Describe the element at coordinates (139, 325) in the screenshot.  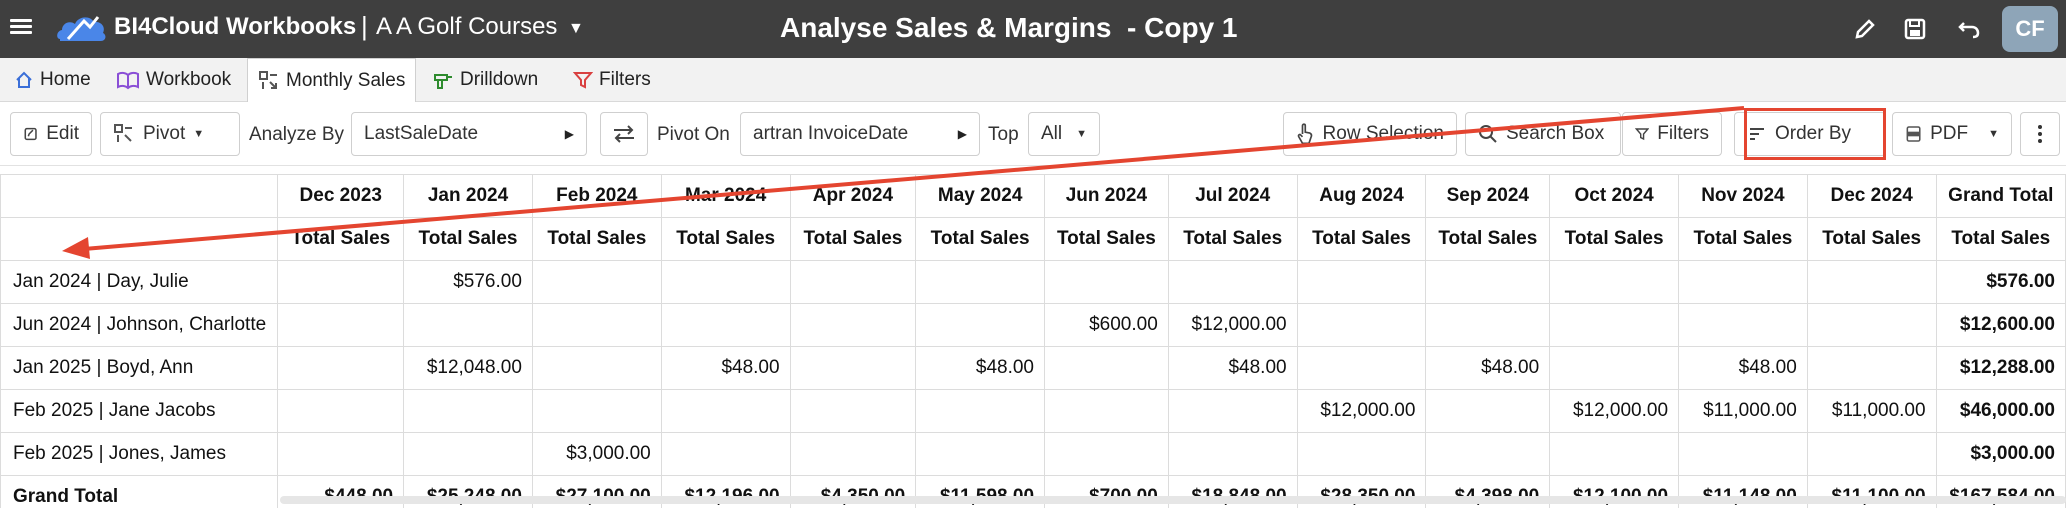
I see `row-label: Jun 2024 | Johnson, Charlotte` at that location.